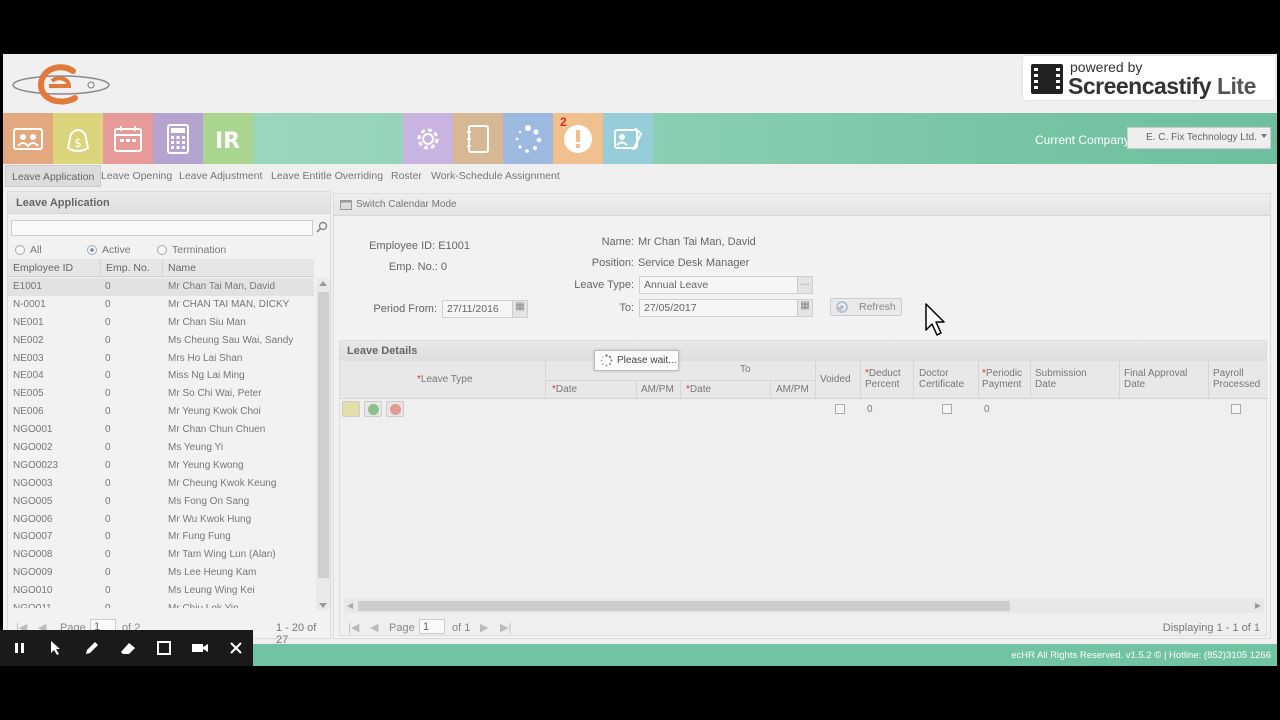 This screenshot has height=720, width=1280. I want to click on next-page-icon: ▶, so click(484, 627).